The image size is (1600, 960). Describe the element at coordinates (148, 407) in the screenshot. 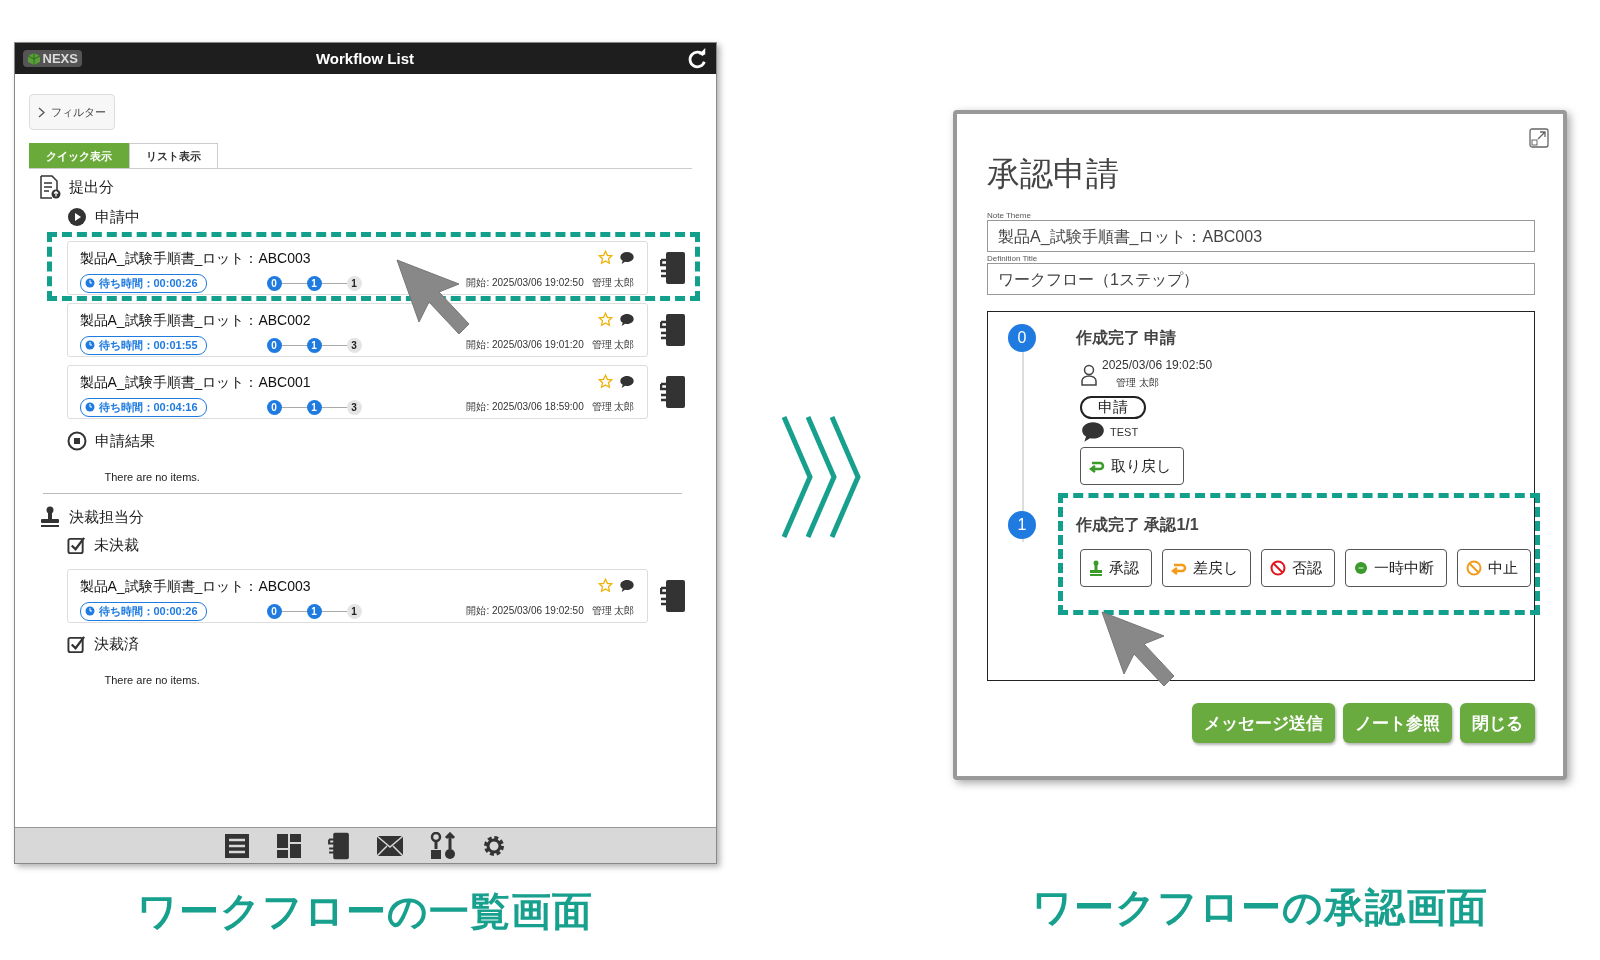

I see `wait-time-text: 待ち時間：00:04:16` at that location.